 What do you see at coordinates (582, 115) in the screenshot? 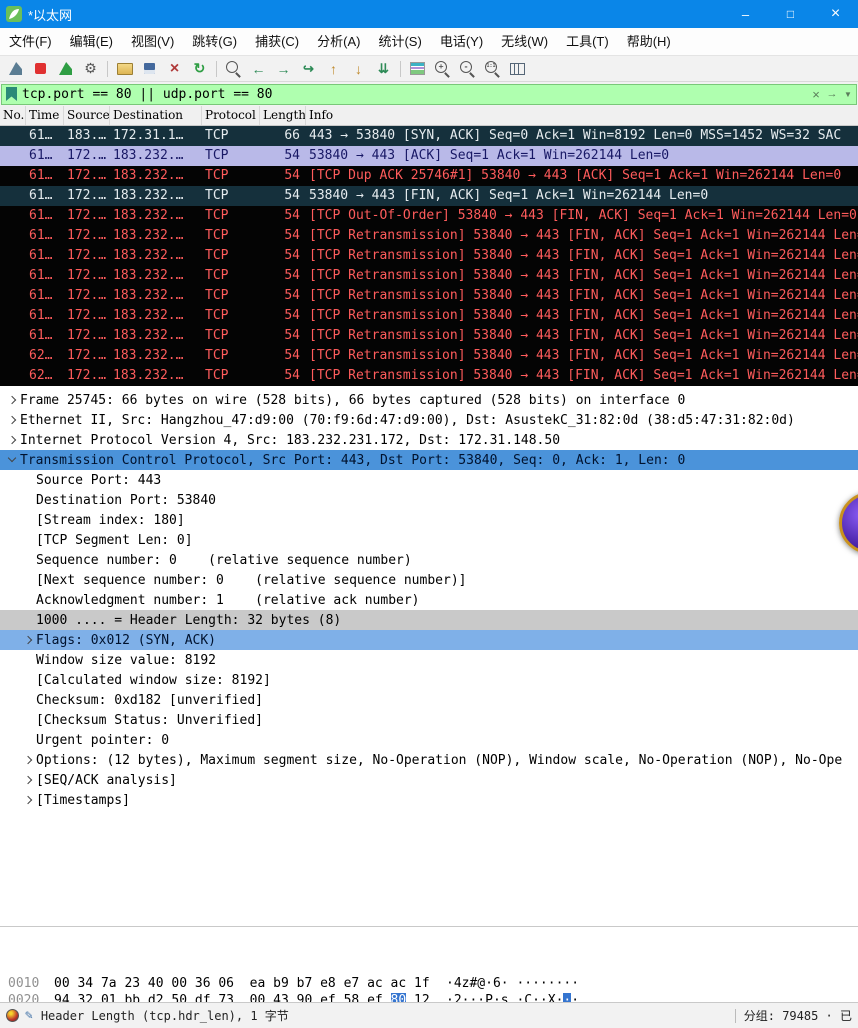
I see `column-header-info: Info` at bounding box center [582, 115].